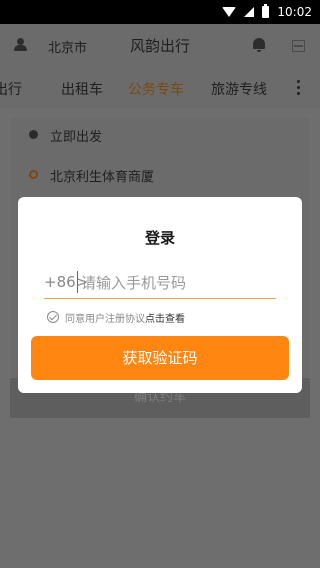  Describe the element at coordinates (299, 88) in the screenshot. I see `more-icon` at that location.